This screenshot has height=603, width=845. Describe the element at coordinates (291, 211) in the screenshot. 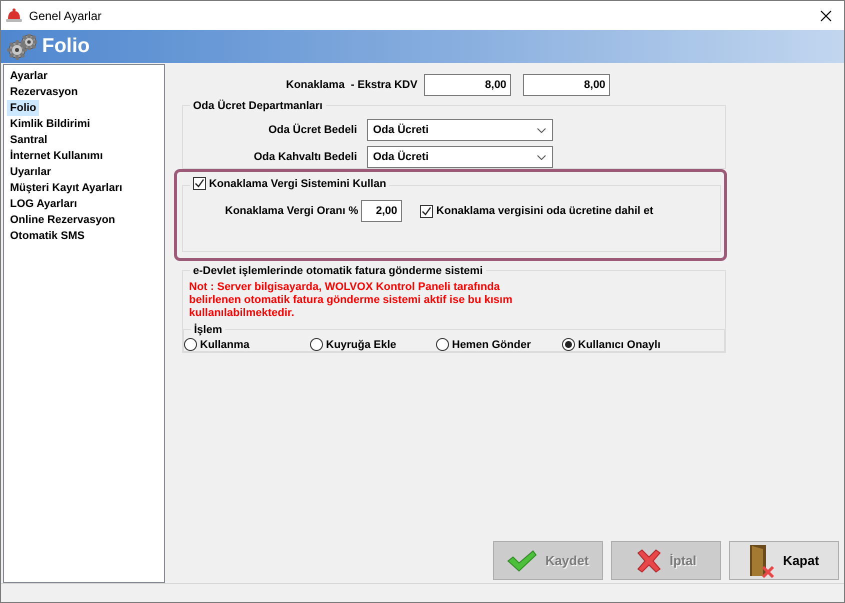

I see `field-label: Konaklama Vergi Oranı %` at that location.